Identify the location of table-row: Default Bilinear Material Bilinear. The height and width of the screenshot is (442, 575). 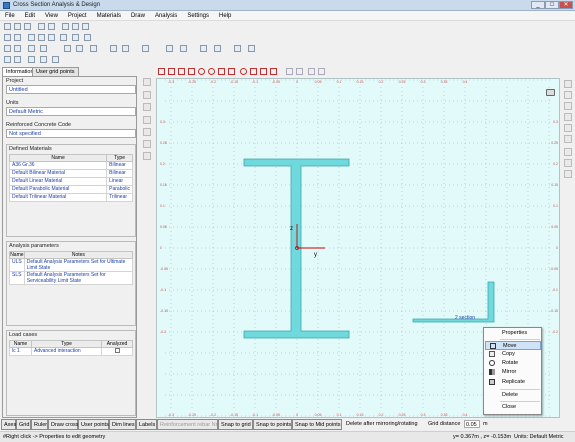
(70, 173).